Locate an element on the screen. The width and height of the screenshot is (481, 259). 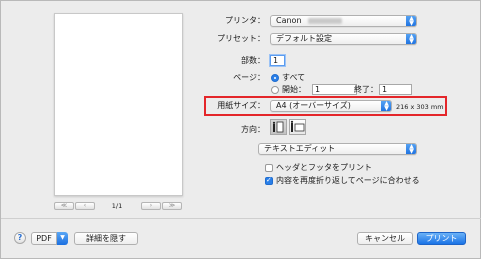
hide-details-button: 詳細を隠す is located at coordinates (106, 238).